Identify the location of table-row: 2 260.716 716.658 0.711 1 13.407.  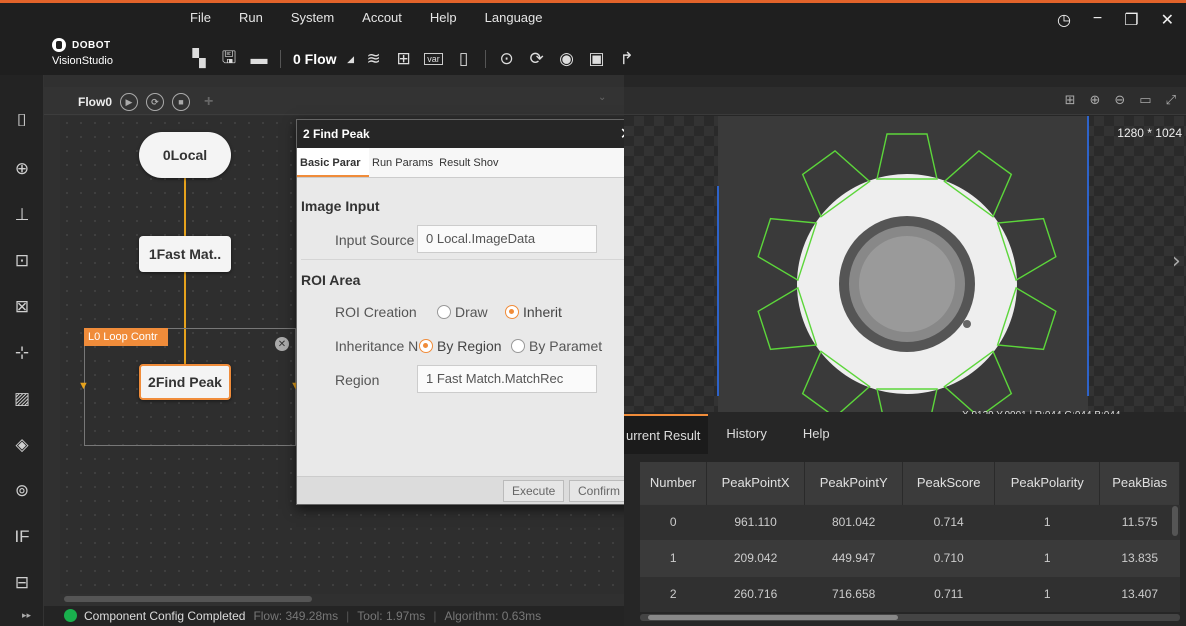
(910, 593).